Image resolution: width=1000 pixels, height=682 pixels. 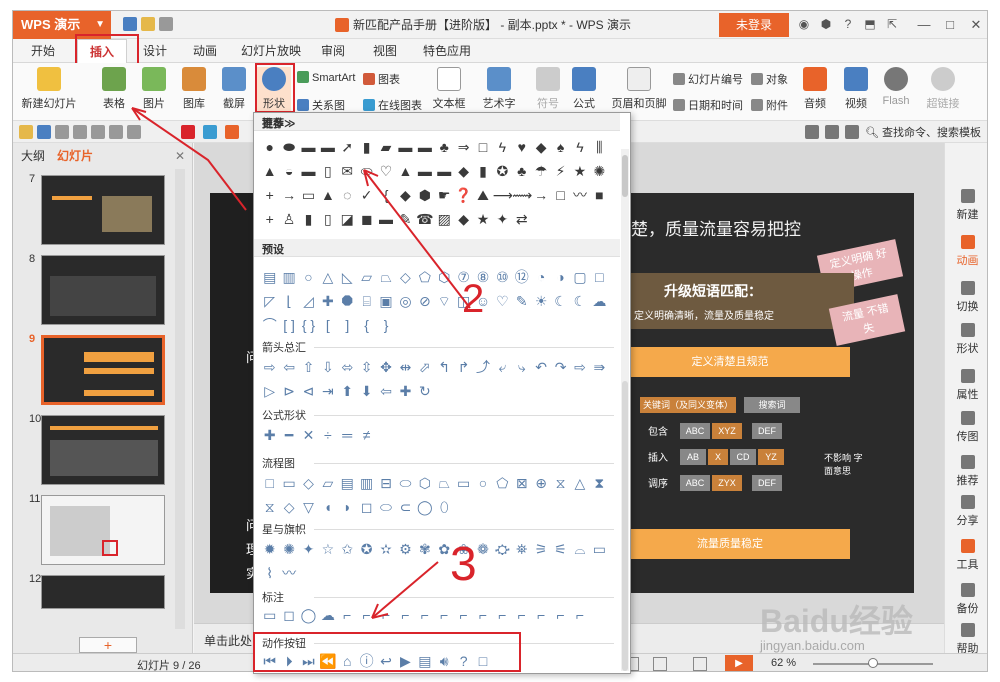 What do you see at coordinates (169, 666) in the screenshot?
I see `slide-counter: 幻灯片 9 / 26` at bounding box center [169, 666].